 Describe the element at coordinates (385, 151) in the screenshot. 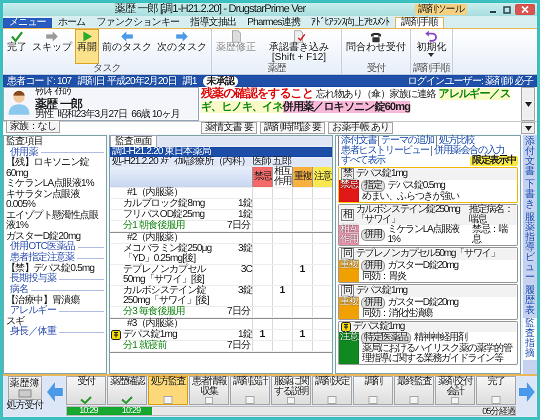

I see `panel-link: 患者ヒストリービュー` at that location.